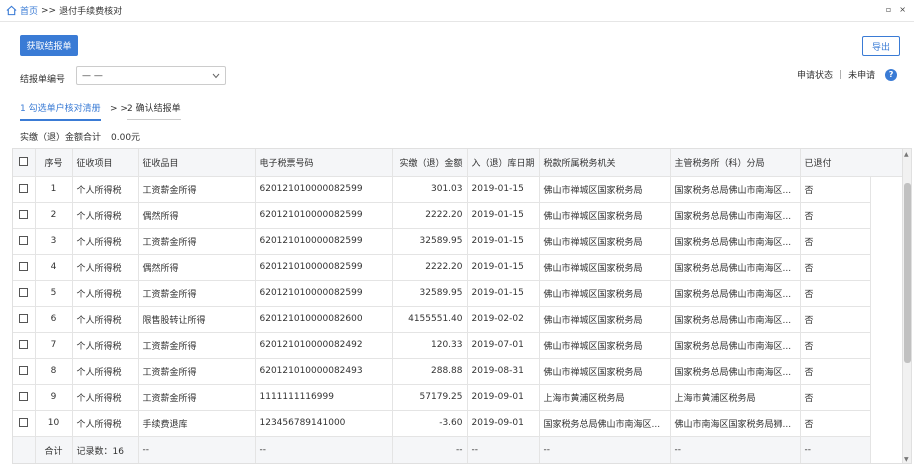 The width and height of the screenshot is (914, 468). Describe the element at coordinates (902, 9) in the screenshot. I see `close-icon: ×` at that location.